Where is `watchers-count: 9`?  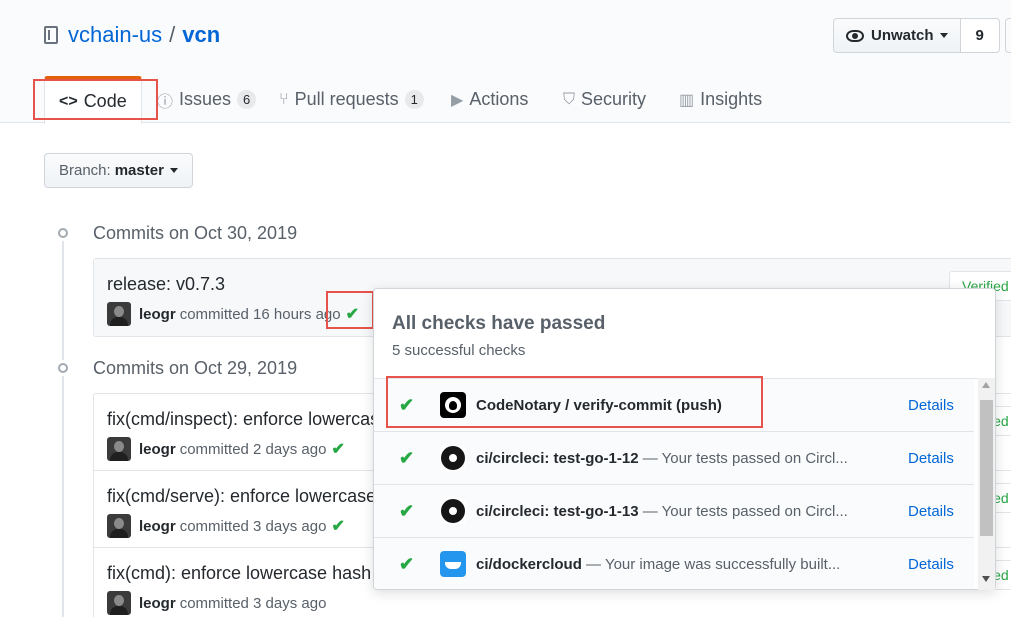
watchers-count: 9 is located at coordinates (980, 35).